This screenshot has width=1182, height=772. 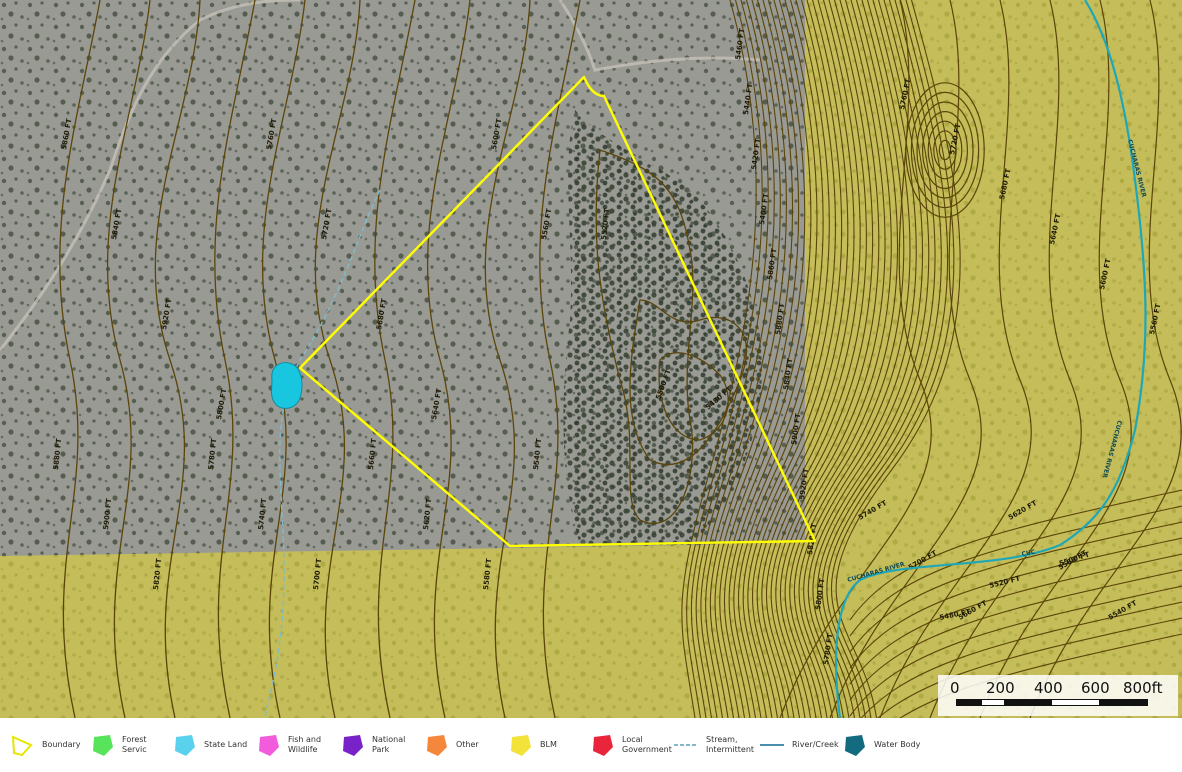 I want to click on legend-label: BLM, so click(x=548, y=744).